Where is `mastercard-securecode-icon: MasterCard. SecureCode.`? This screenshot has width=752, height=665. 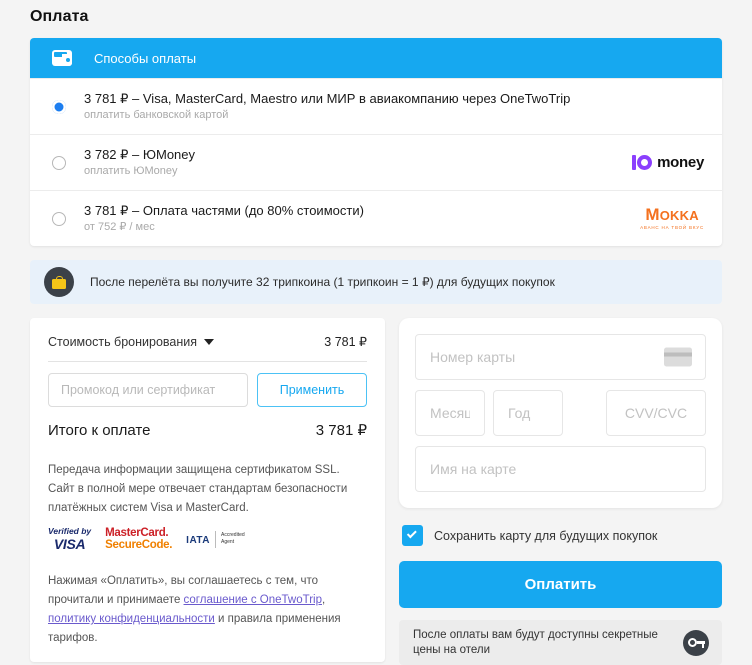 mastercard-securecode-icon: MasterCard. SecureCode. is located at coordinates (138, 539).